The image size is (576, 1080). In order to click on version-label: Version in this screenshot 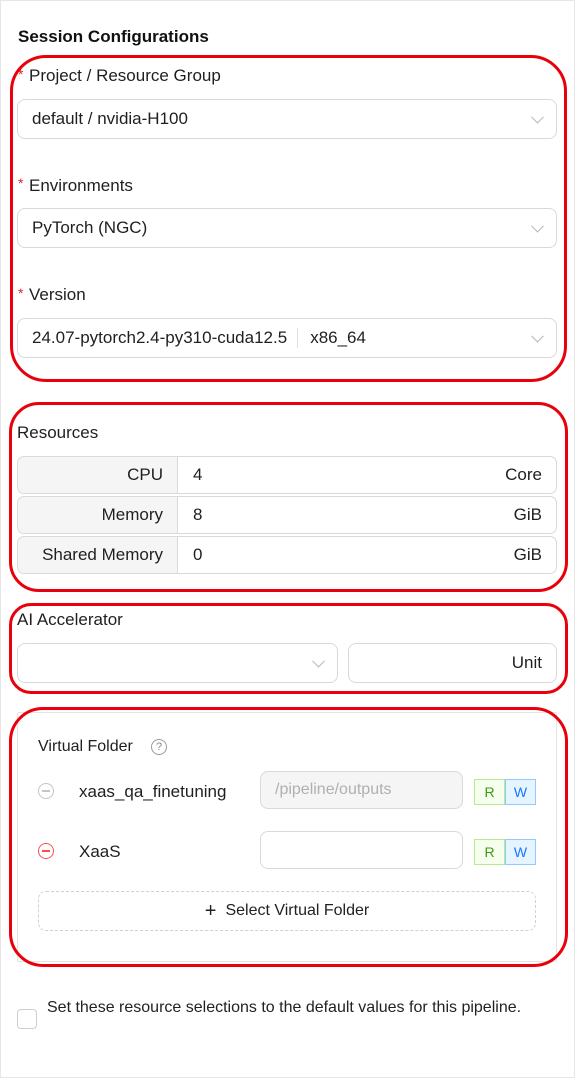, I will do `click(57, 294)`.